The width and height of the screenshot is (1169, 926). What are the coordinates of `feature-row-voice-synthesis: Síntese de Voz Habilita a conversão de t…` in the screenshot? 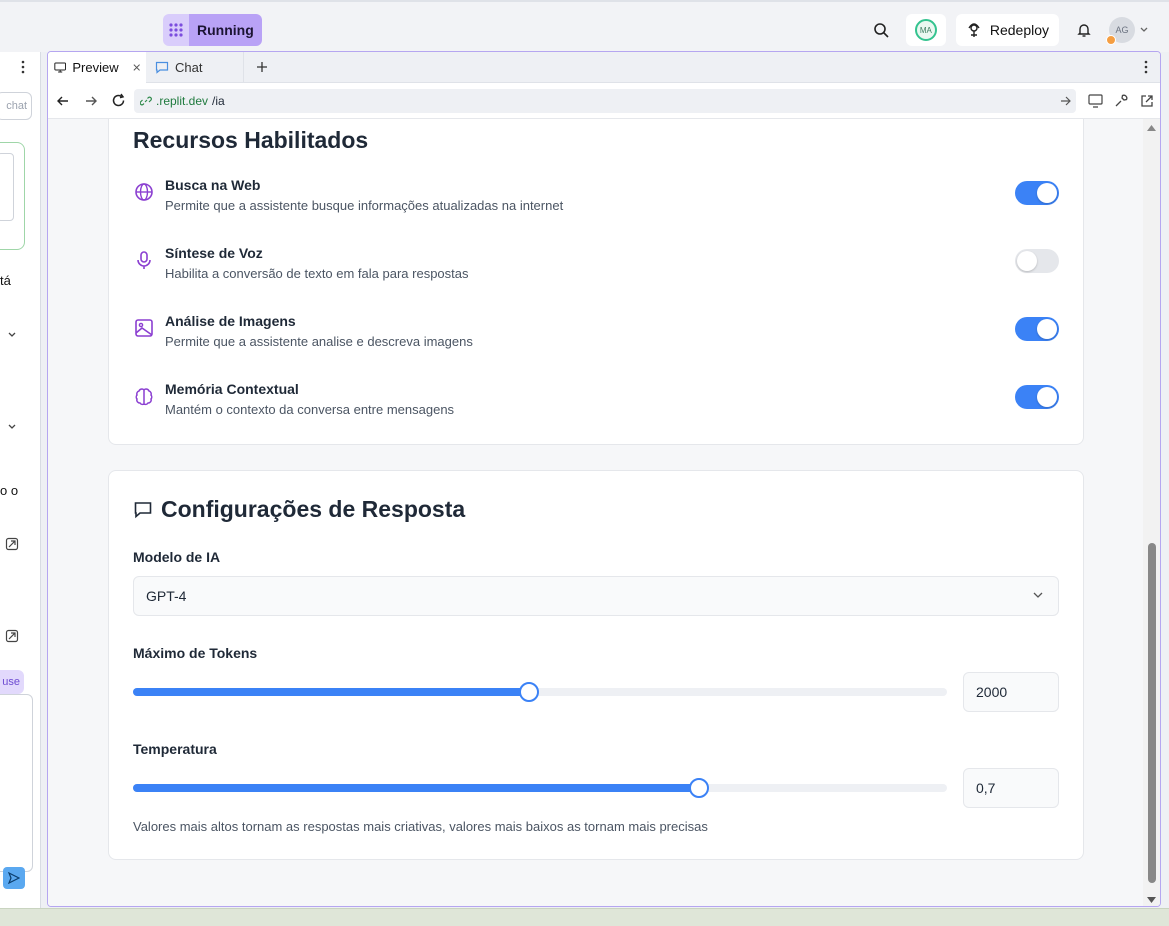 It's located at (596, 269).